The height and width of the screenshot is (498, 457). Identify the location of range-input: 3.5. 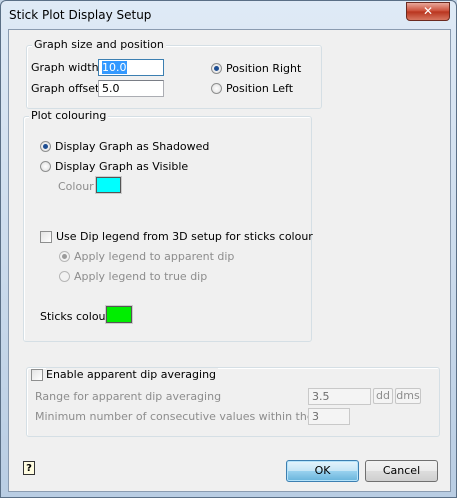
(339, 396).